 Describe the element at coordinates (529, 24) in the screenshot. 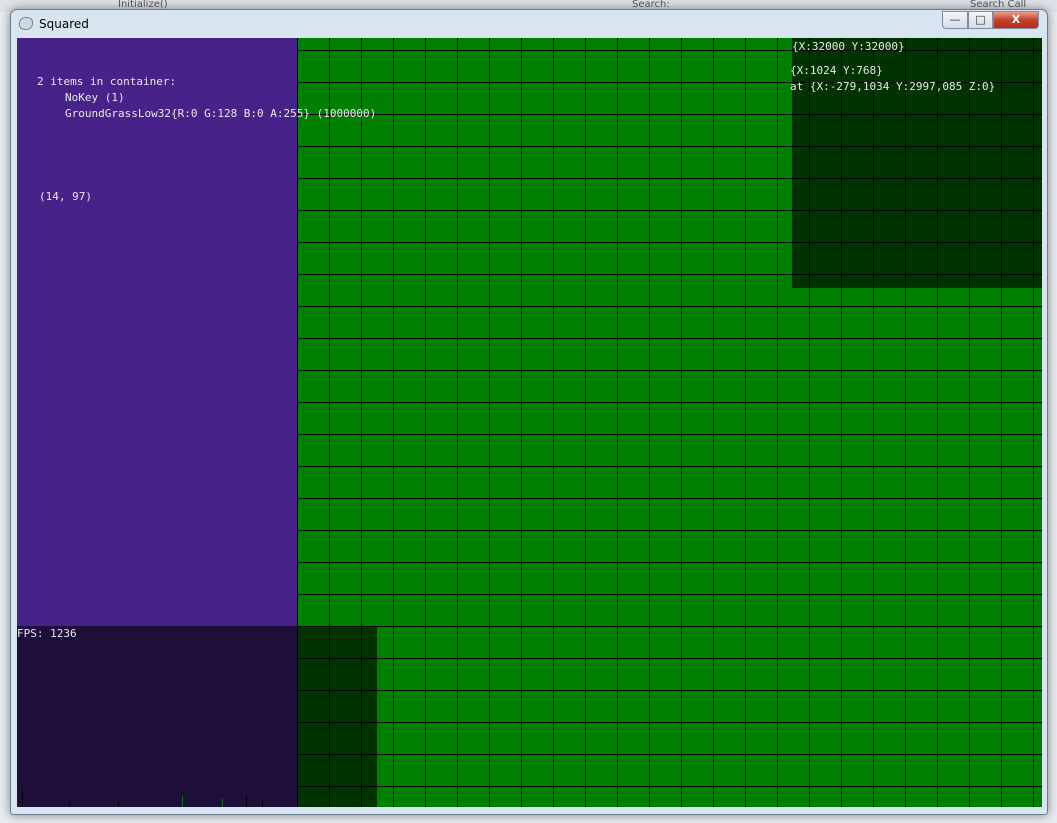

I see `title-bar: Squared — □ X` at that location.